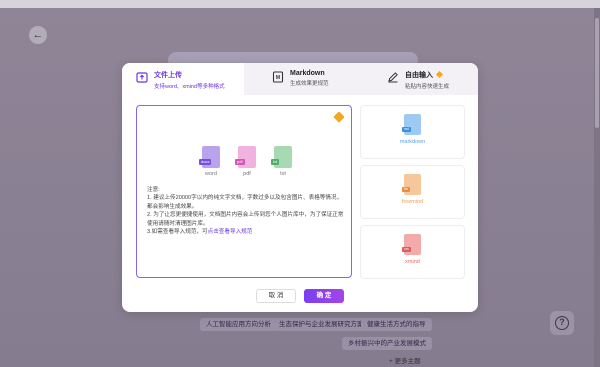 The width and height of the screenshot is (600, 367). I want to click on topic-chip: 人工智能应用方向分析, so click(238, 324).